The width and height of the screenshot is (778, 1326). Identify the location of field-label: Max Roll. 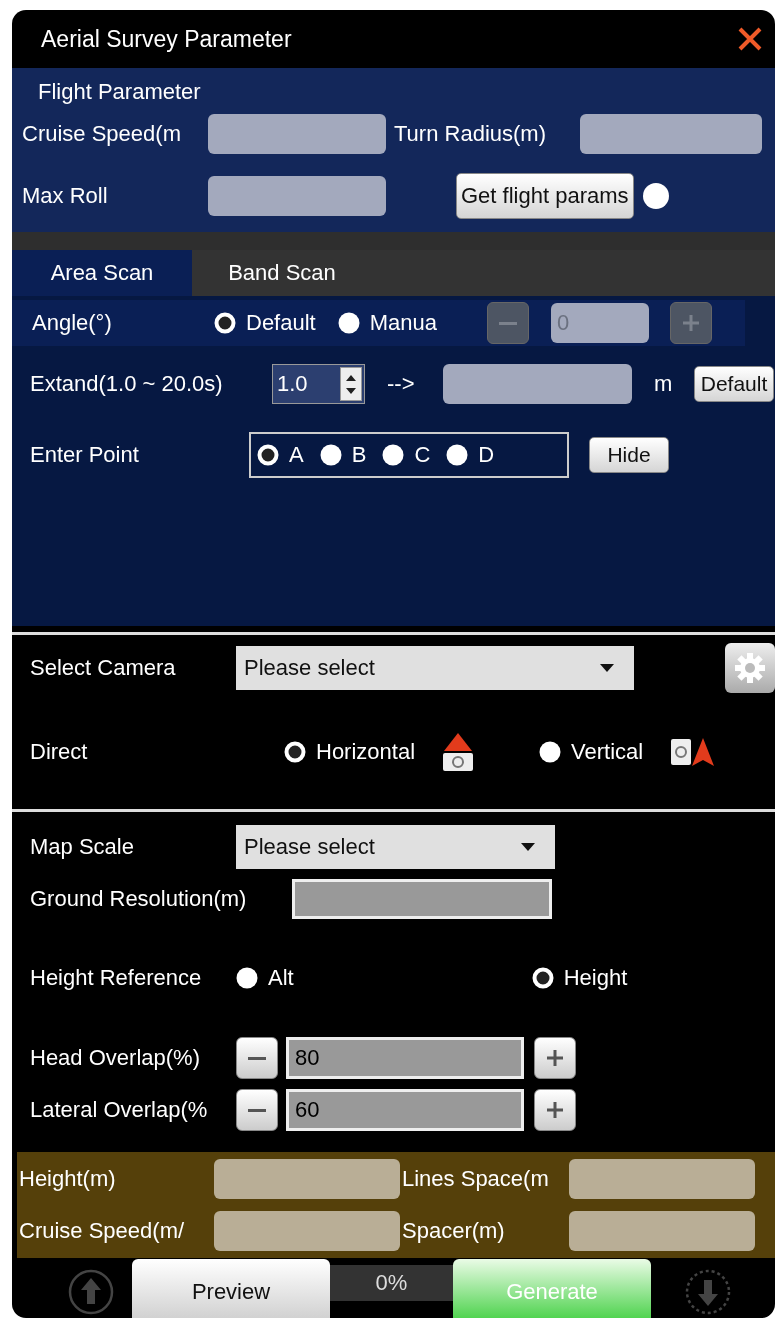
(65, 196).